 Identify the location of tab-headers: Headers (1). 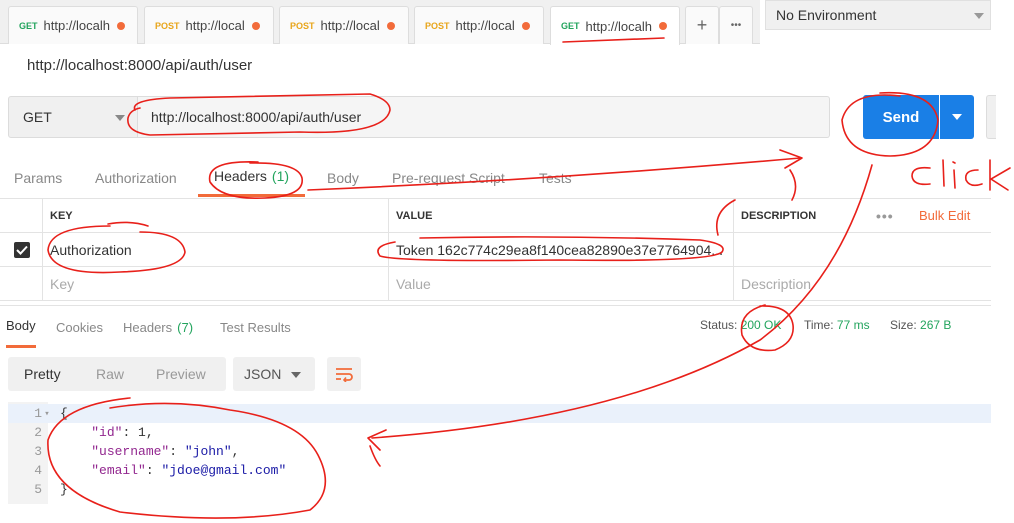
(252, 177).